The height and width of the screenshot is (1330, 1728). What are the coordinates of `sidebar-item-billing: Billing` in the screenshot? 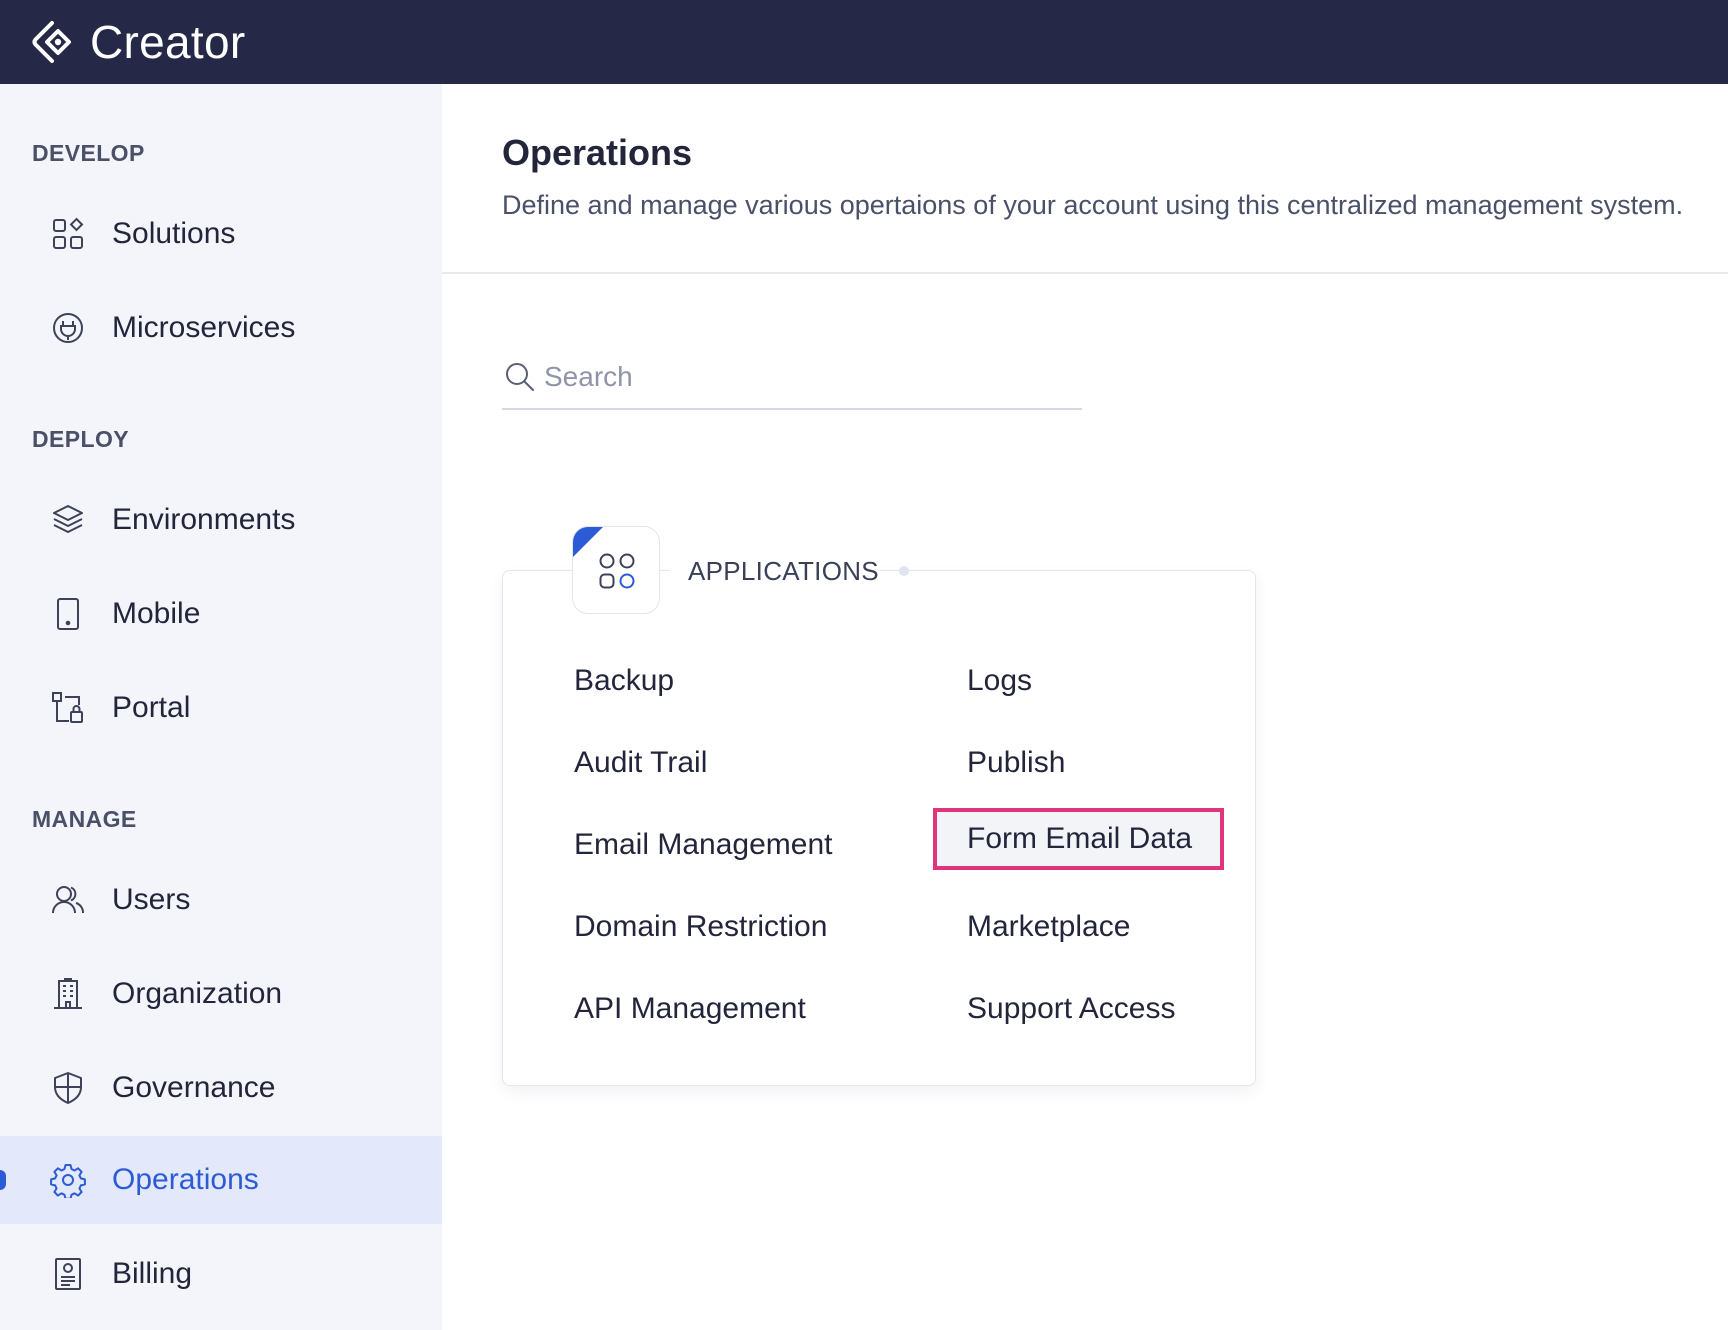 It's located at (221, 1274).